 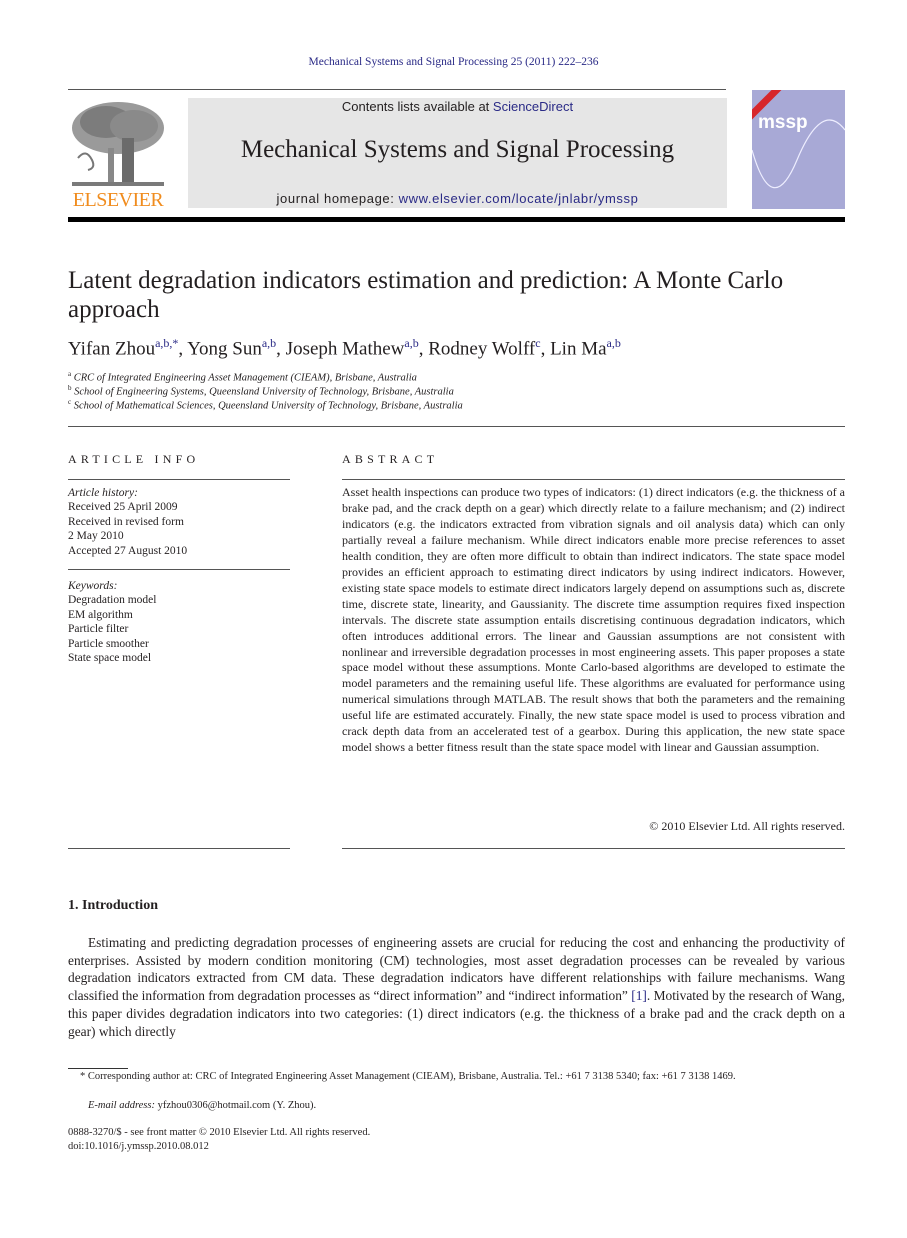 I want to click on history-item: Received in revised form, so click(x=126, y=521).